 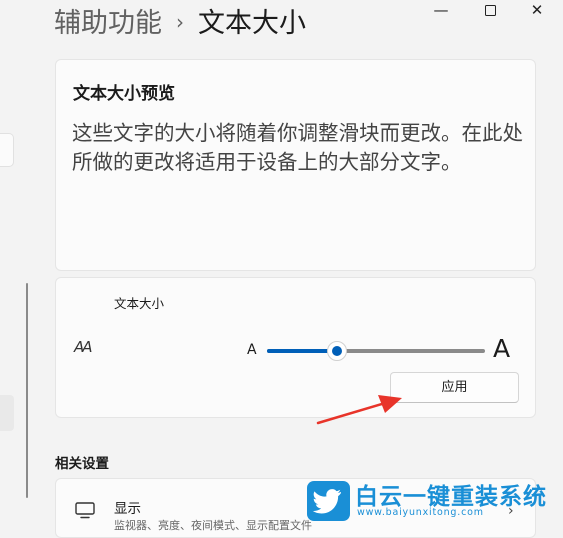 What do you see at coordinates (376, 351) in the screenshot?
I see `text-size-slider` at bounding box center [376, 351].